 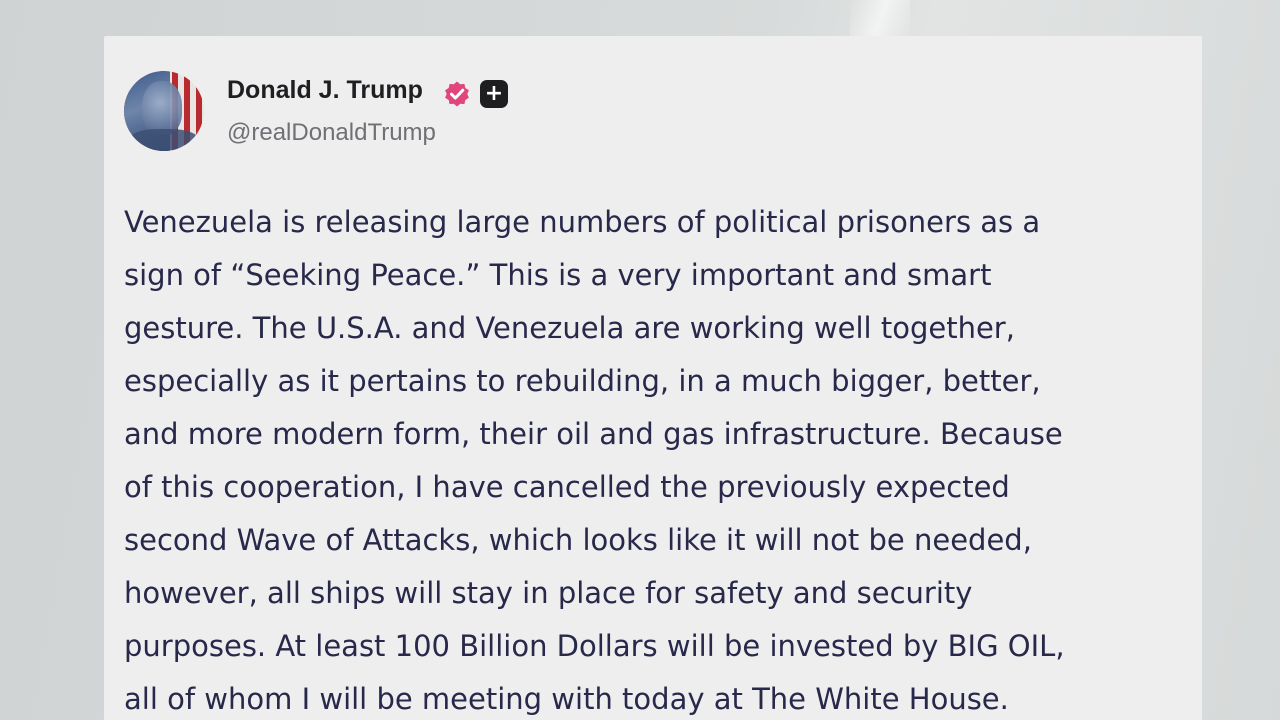 I want to click on avatar, so click(x=164, y=111).